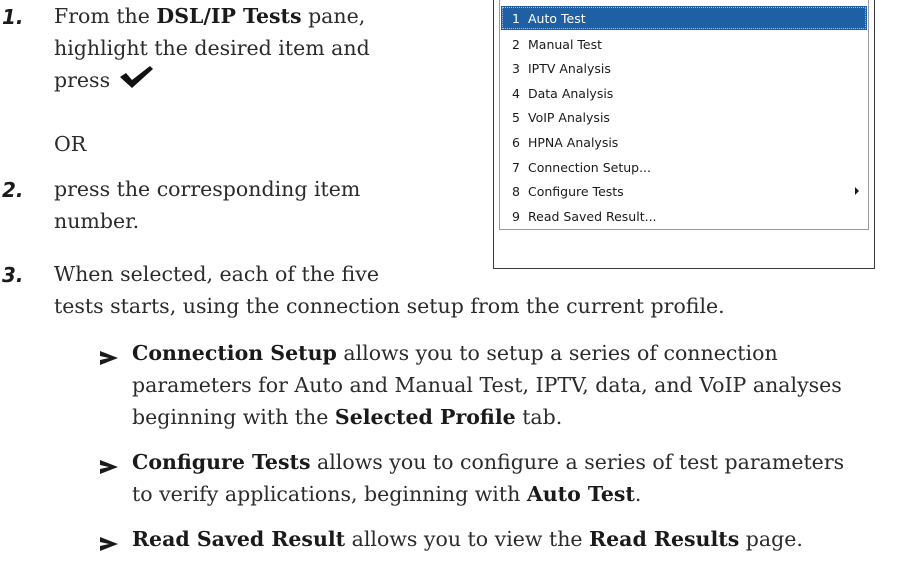 This screenshot has height=577, width=897. Describe the element at coordinates (684, 93) in the screenshot. I see `menu-item-data-analysis: 4 Data Analysis` at that location.